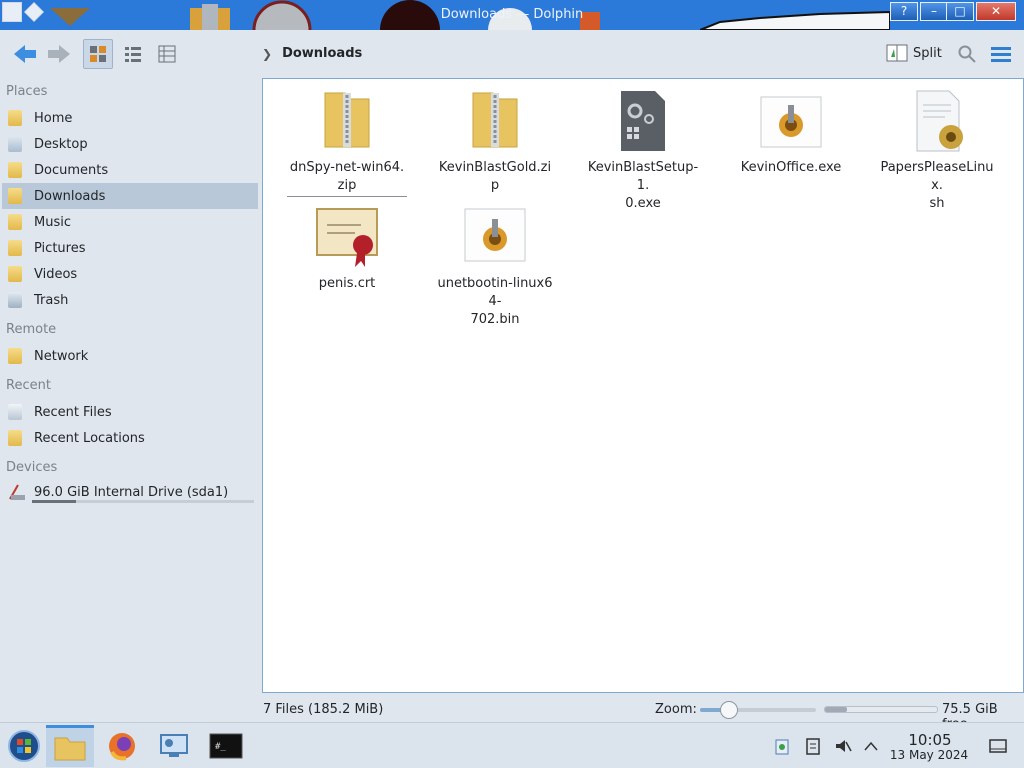 The image size is (1024, 768). Describe the element at coordinates (130, 222) in the screenshot. I see `sidebar-item-music: Music` at that location.